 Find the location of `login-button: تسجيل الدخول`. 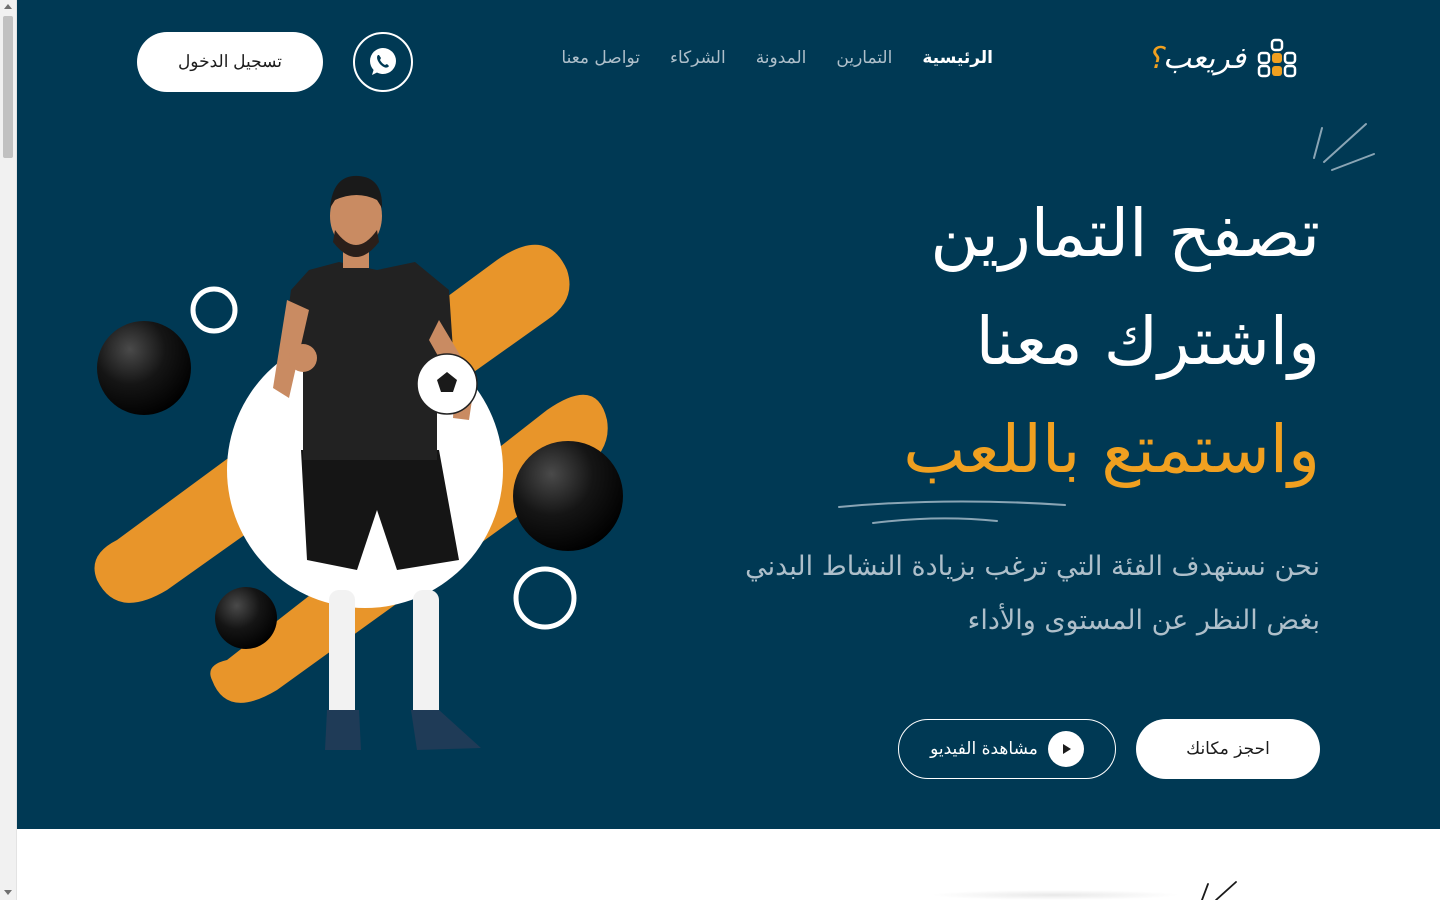

login-button: تسجيل الدخول is located at coordinates (230, 62).